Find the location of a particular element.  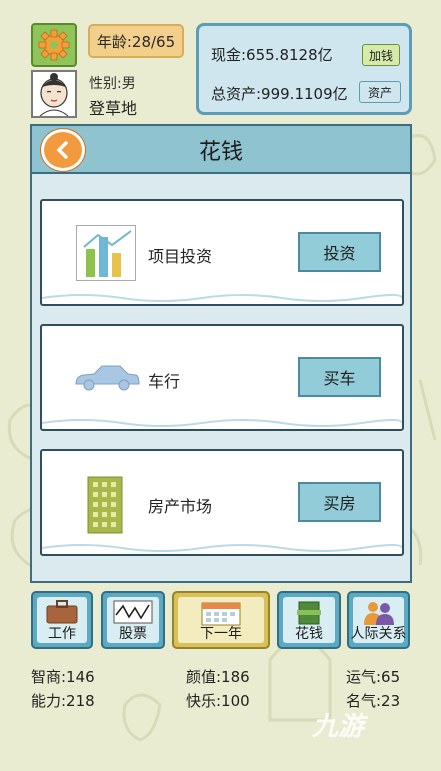

option-card-investment: 项目投资 投资 is located at coordinates (222, 252).